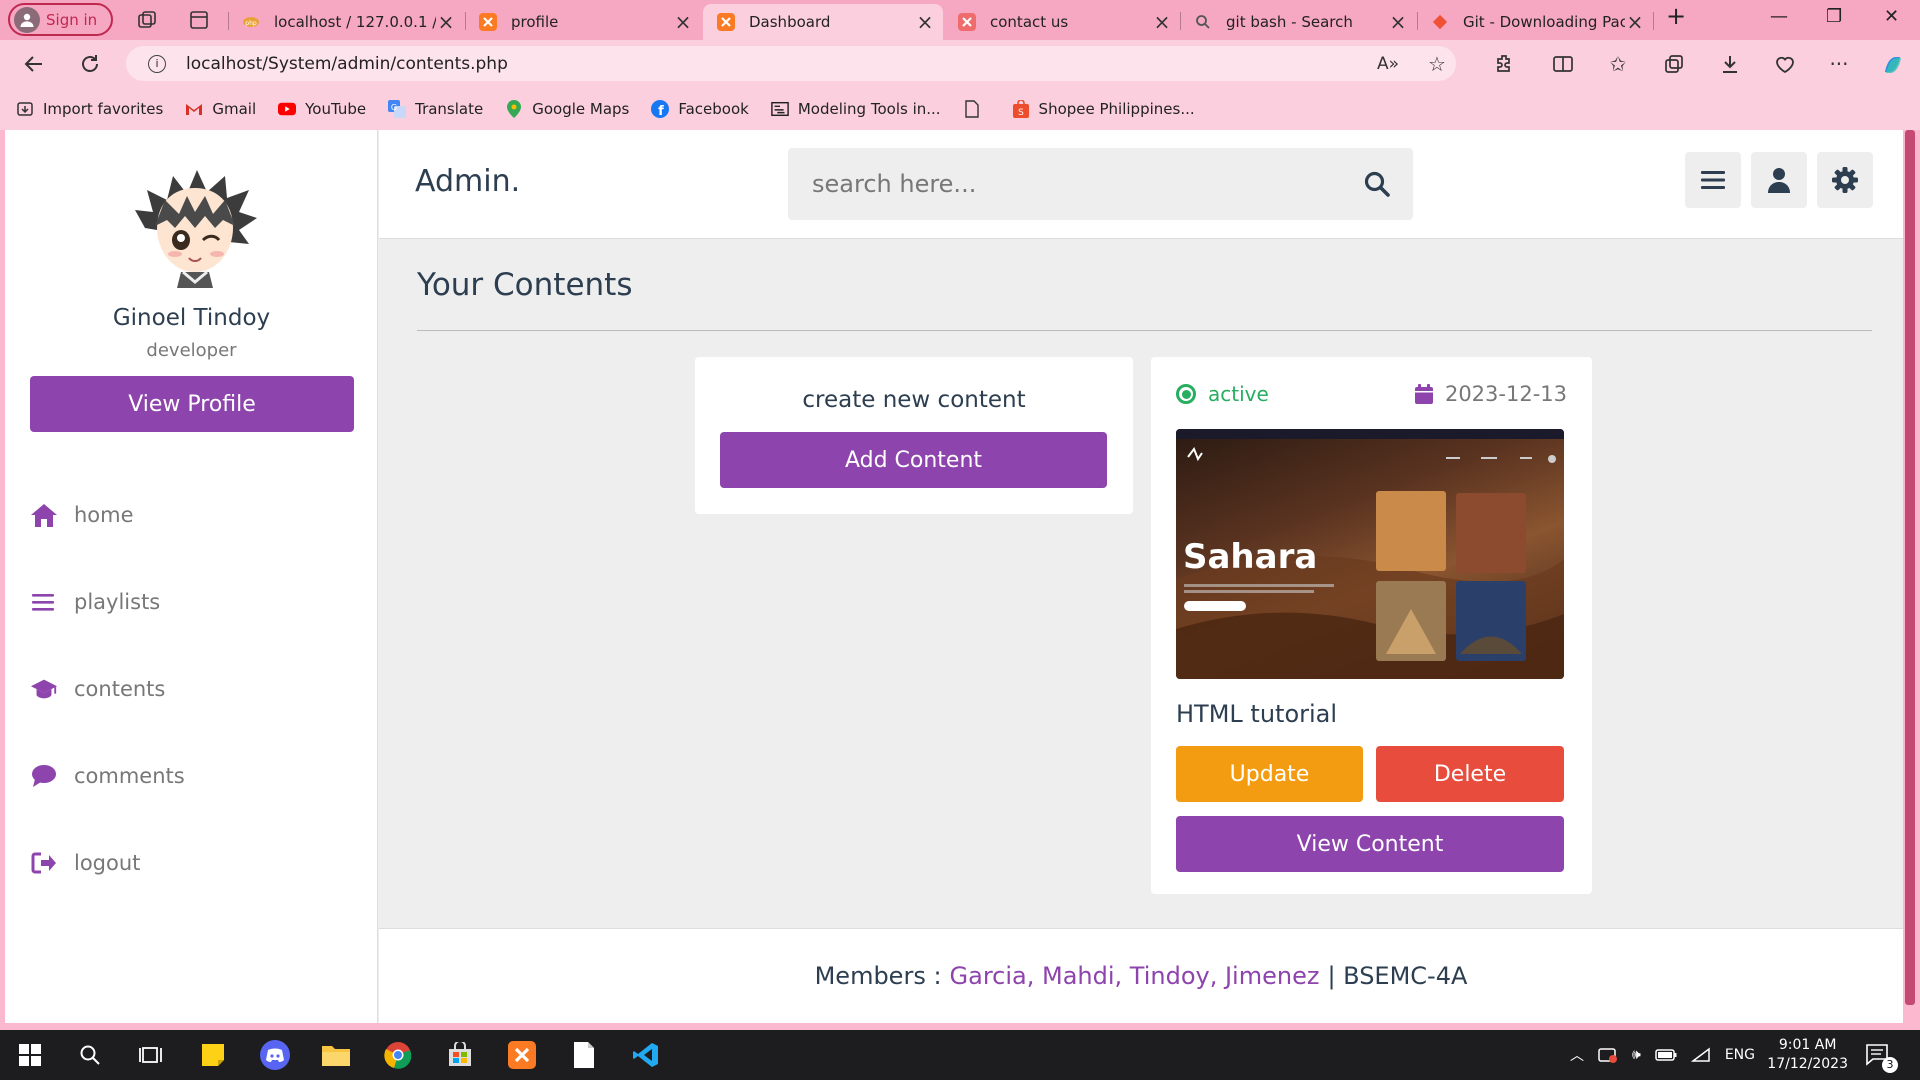 This screenshot has width=1920, height=1080. I want to click on file-explorer-icon, so click(336, 1055).